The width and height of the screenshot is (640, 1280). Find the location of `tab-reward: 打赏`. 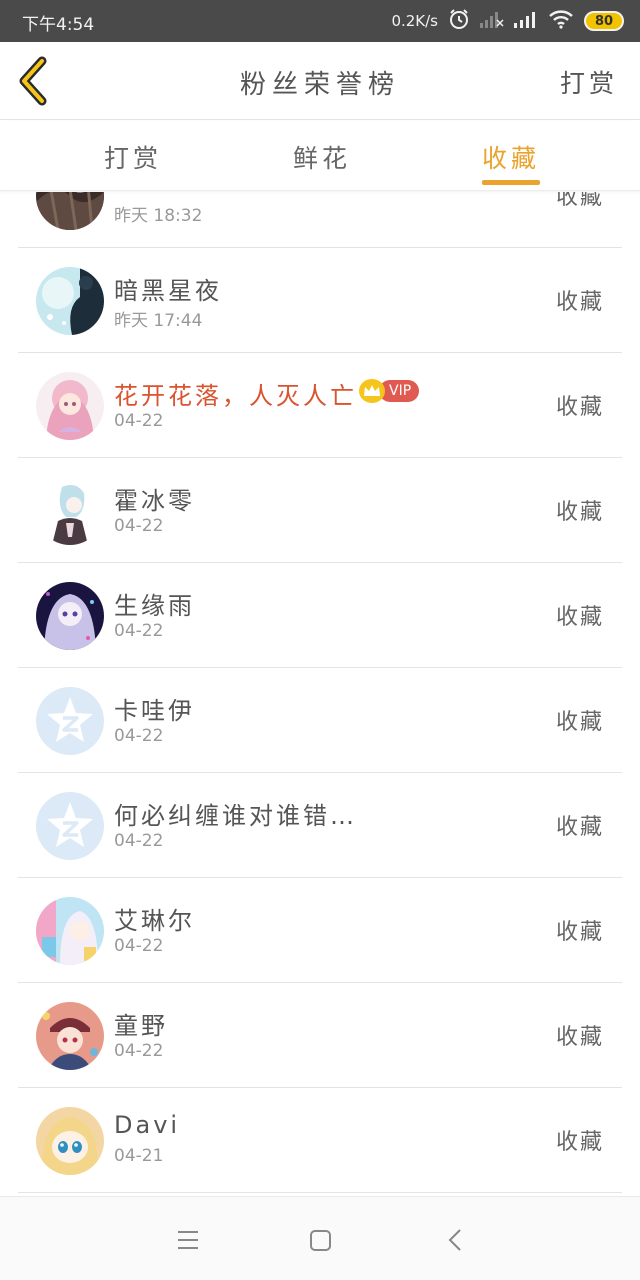

tab-reward: 打赏 is located at coordinates (133, 157).